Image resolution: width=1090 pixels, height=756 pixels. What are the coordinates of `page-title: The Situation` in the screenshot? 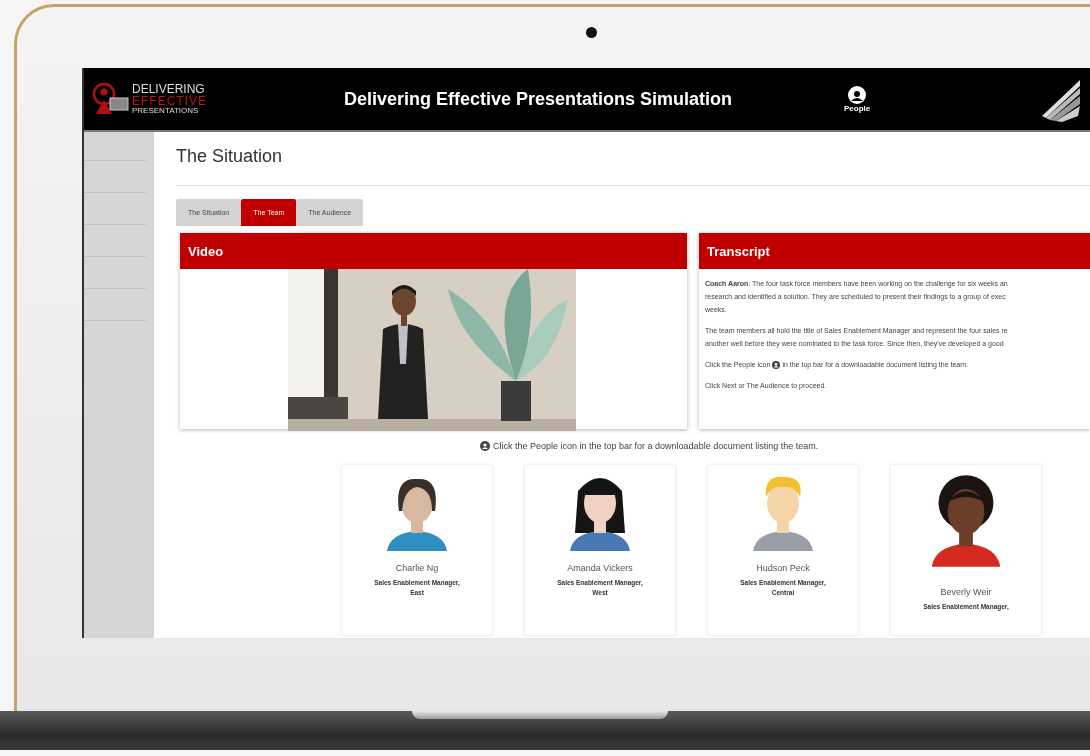 It's located at (230, 157).